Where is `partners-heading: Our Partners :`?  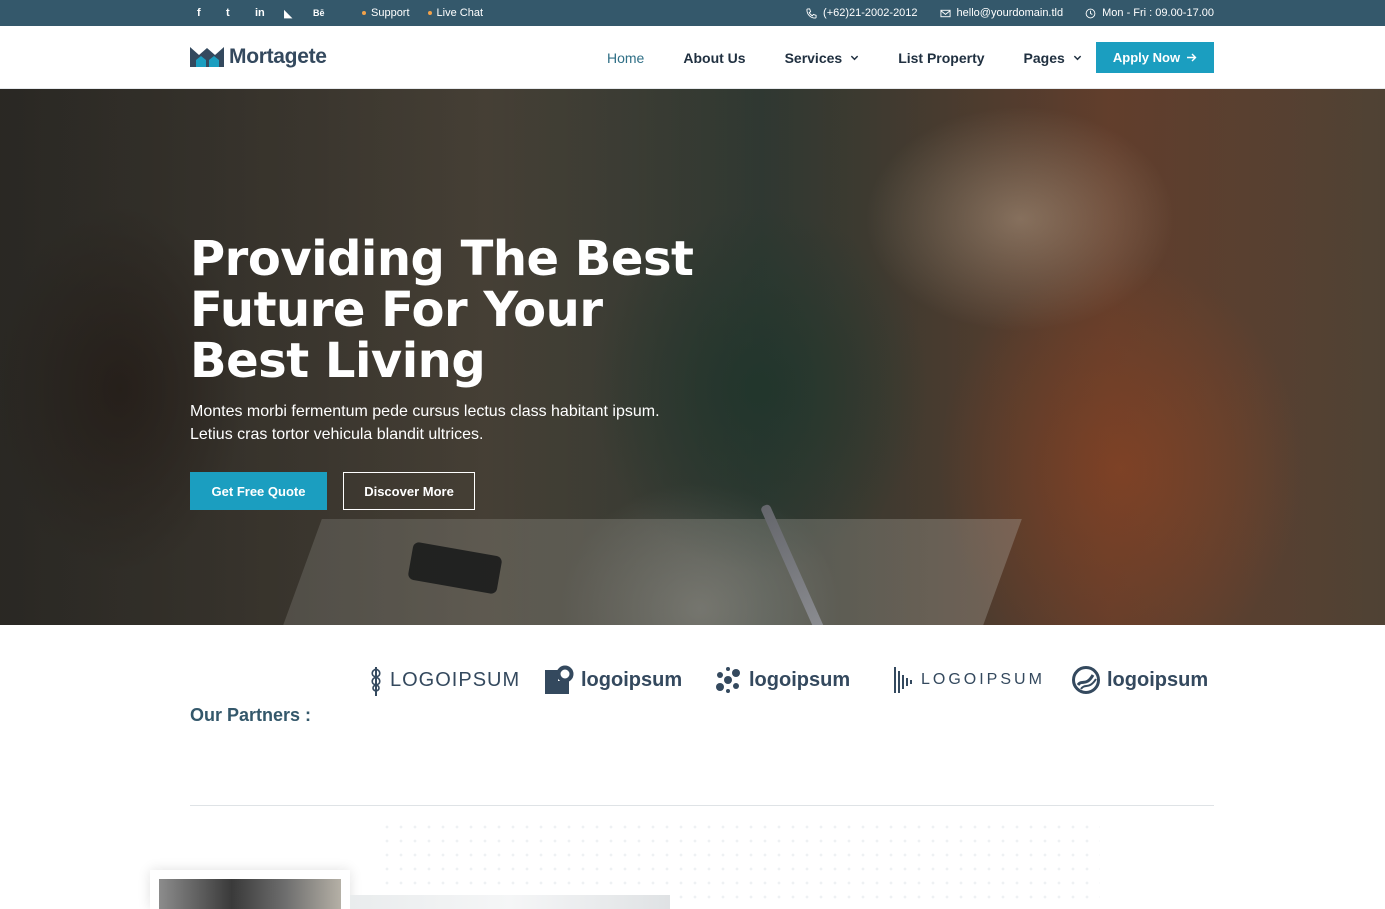
partners-heading: Our Partners : is located at coordinates (251, 715).